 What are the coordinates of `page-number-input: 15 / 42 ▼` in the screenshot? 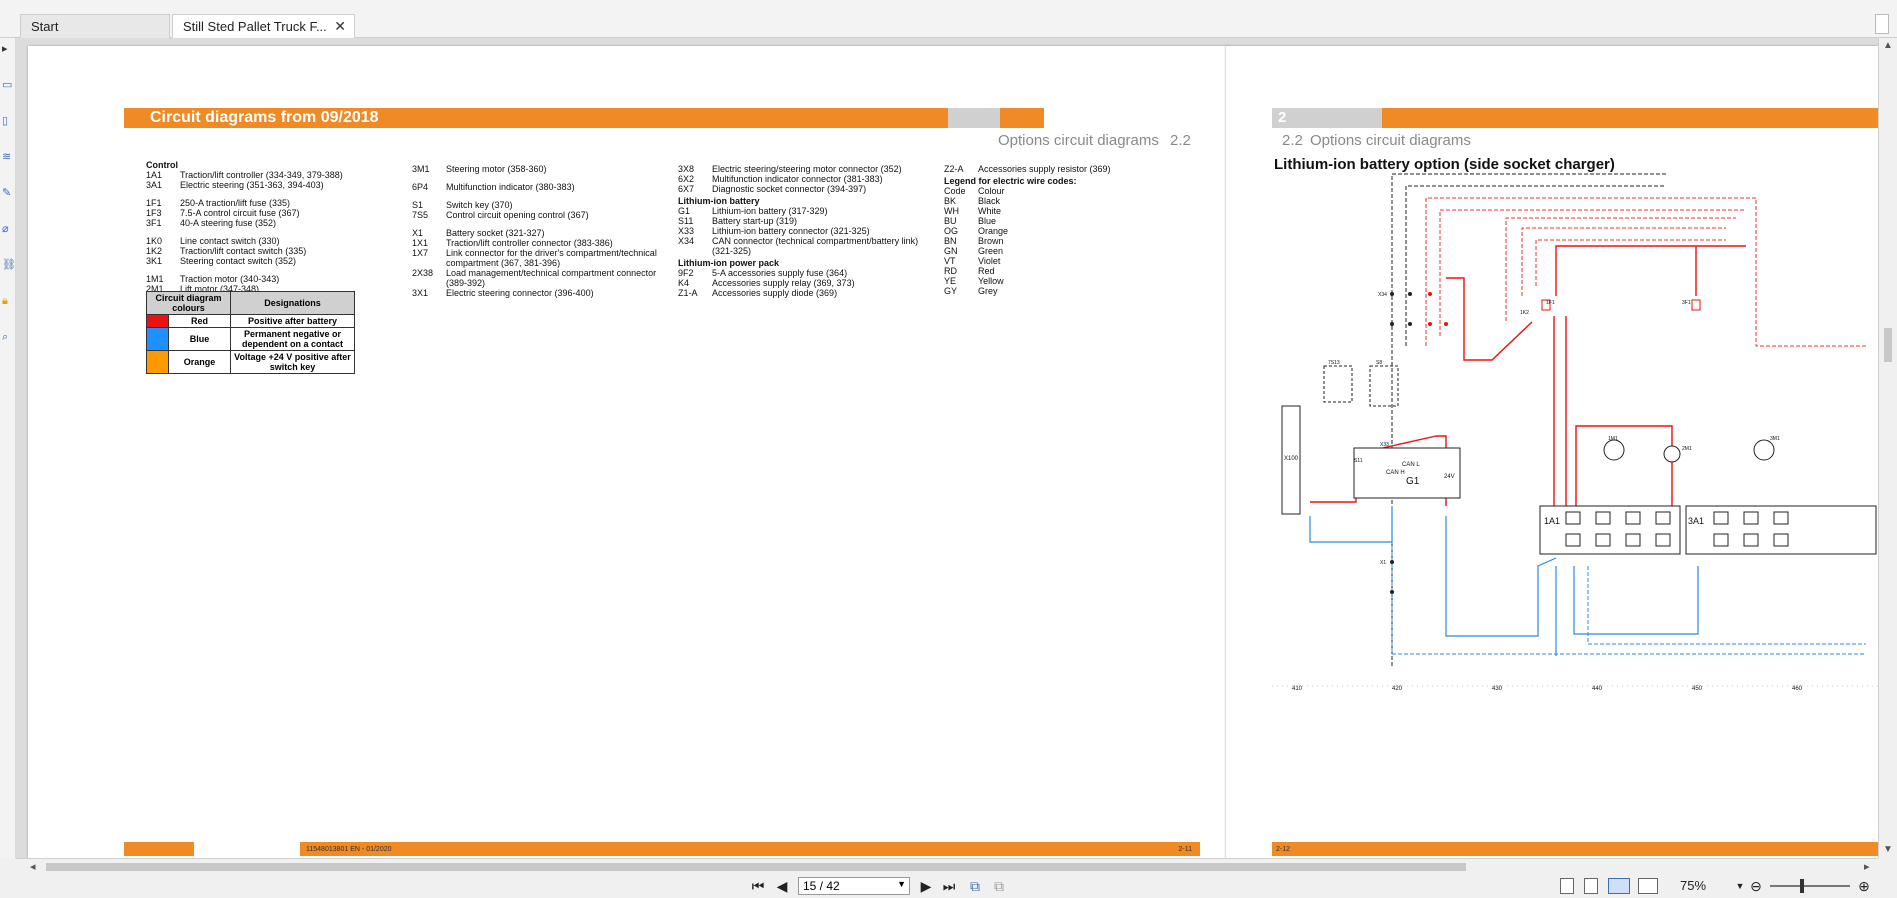 It's located at (854, 886).